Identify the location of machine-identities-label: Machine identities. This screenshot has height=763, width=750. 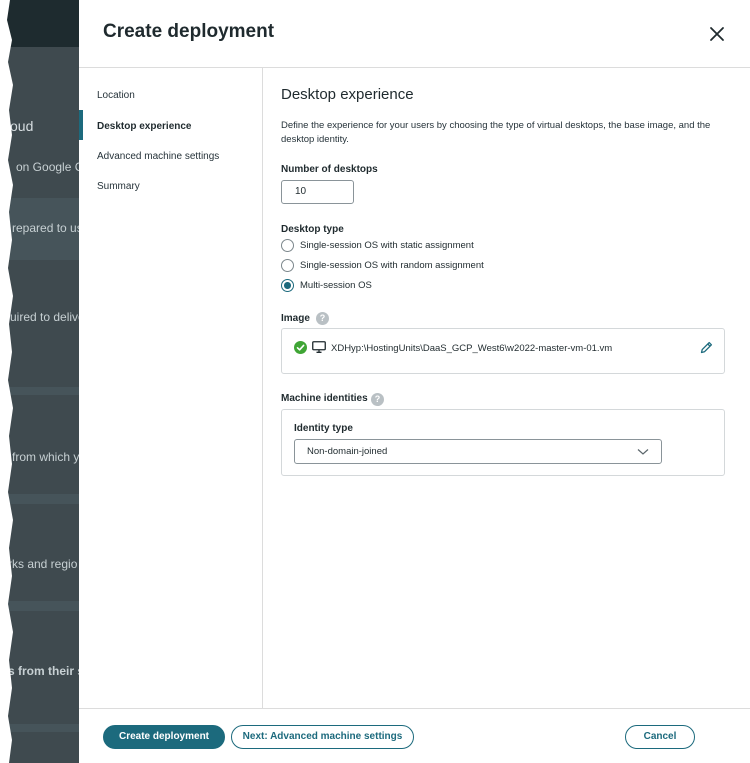
(324, 398).